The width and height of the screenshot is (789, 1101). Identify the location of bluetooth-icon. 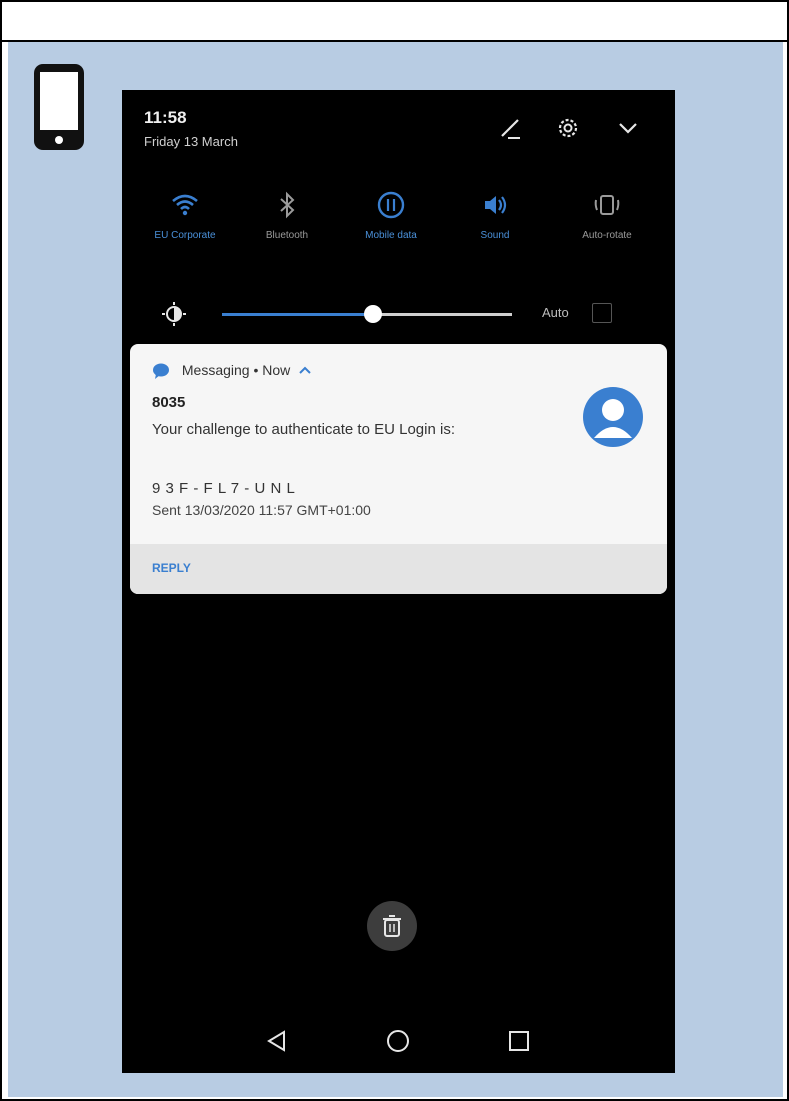
(287, 205).